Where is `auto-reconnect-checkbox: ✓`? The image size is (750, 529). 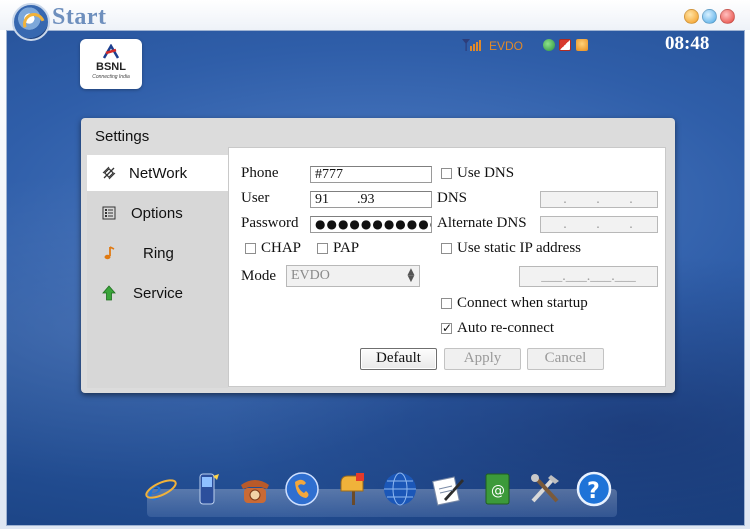
auto-reconnect-checkbox: ✓ is located at coordinates (446, 328).